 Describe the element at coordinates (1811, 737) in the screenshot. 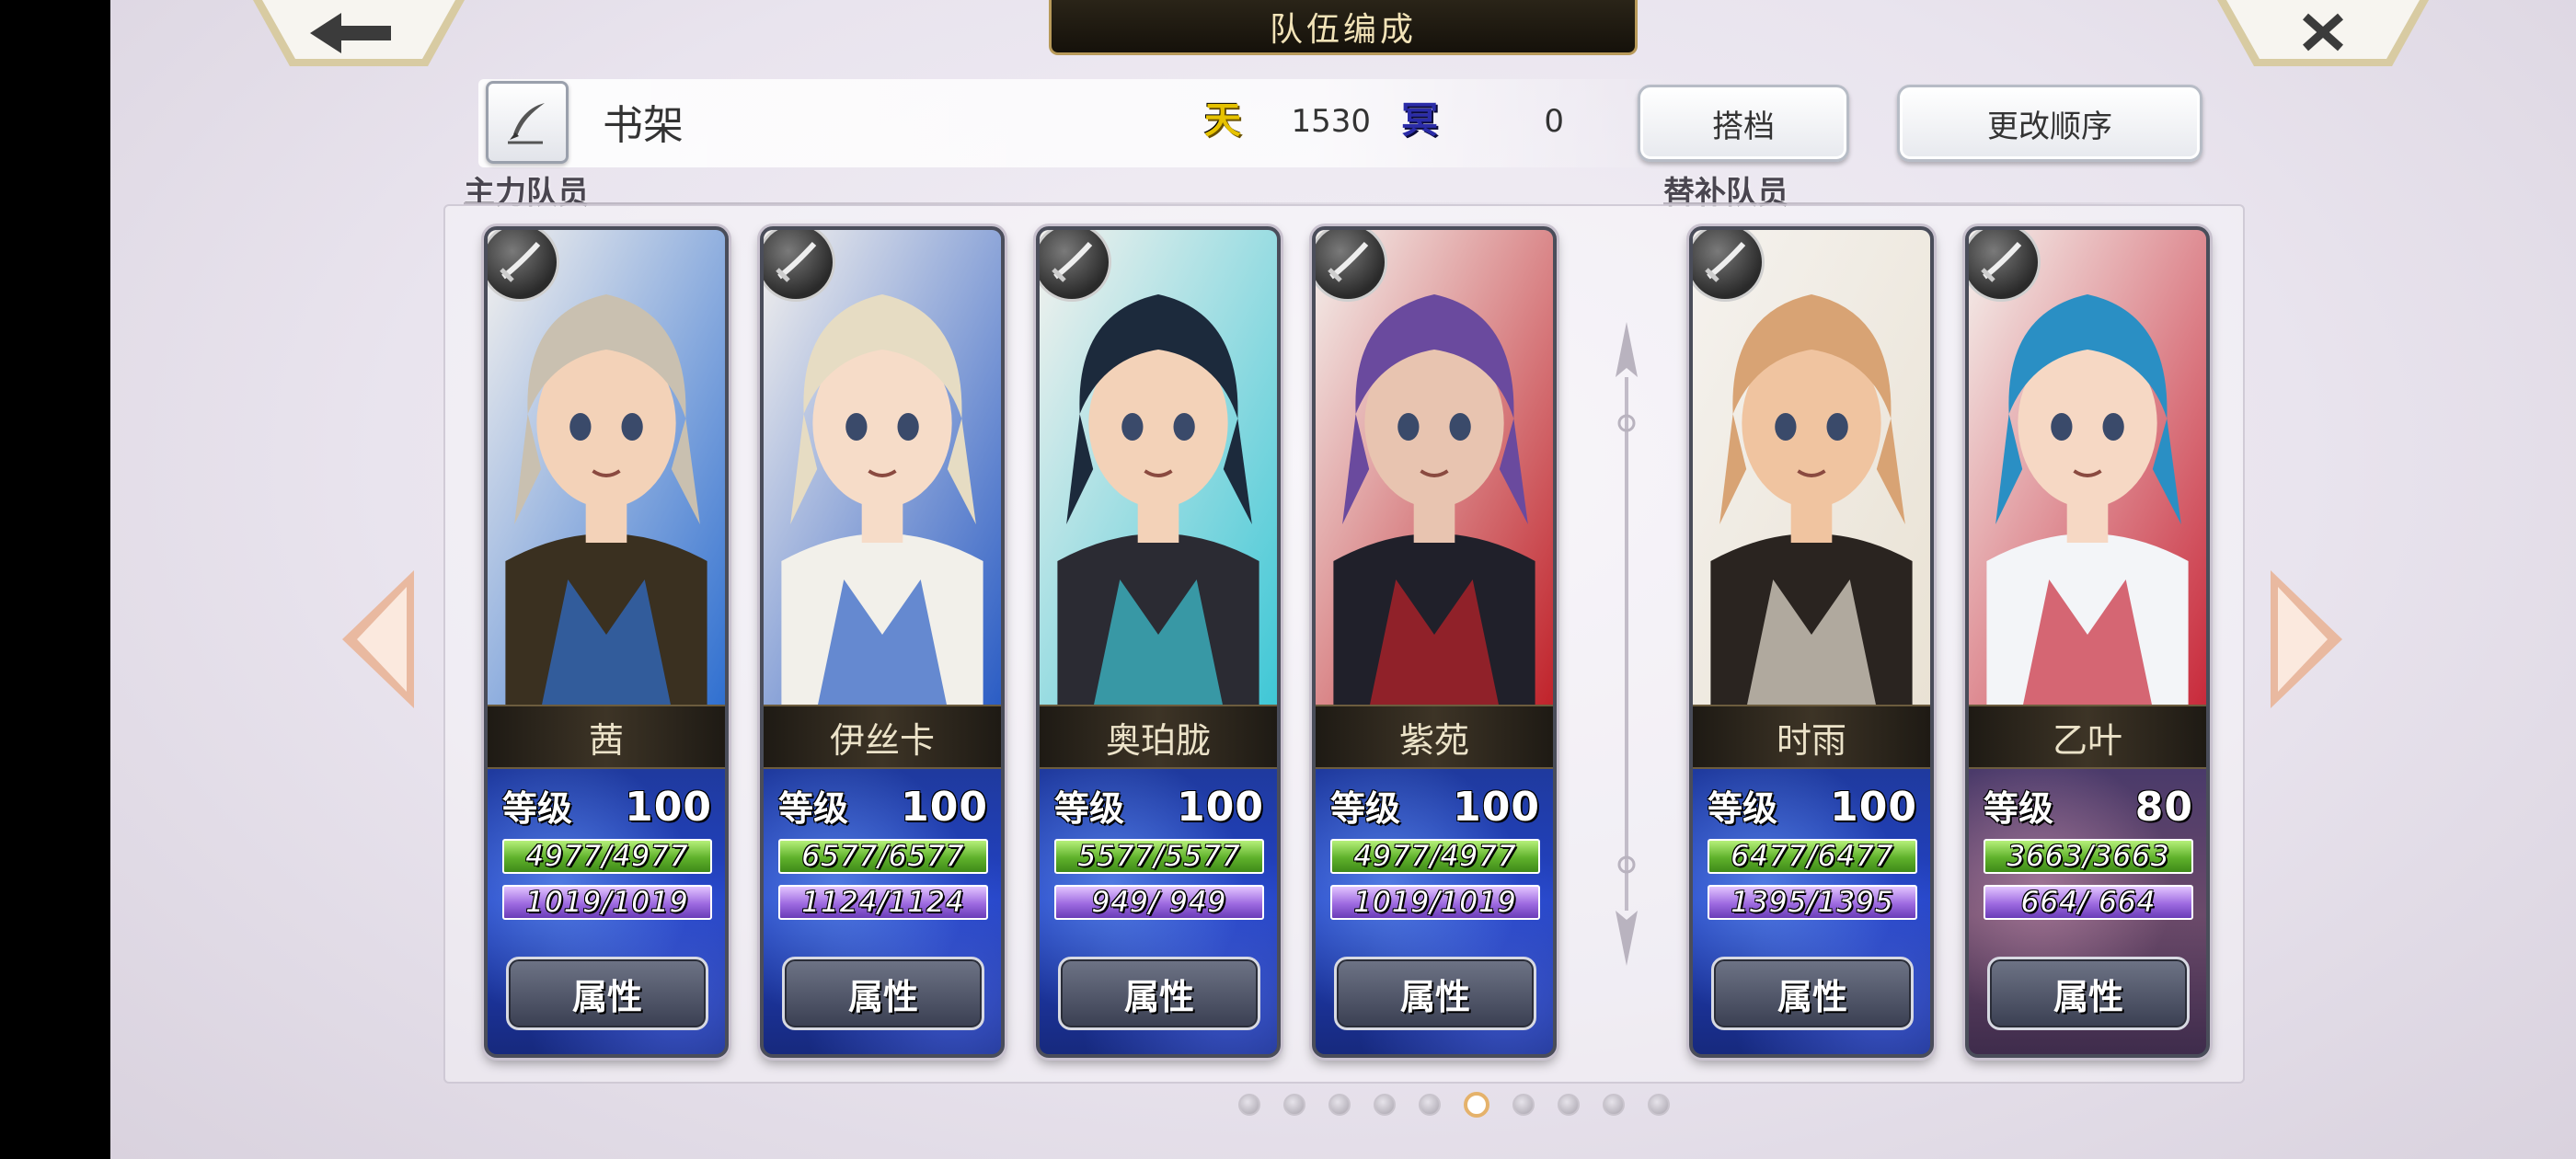

I see `character-name: 时雨` at that location.